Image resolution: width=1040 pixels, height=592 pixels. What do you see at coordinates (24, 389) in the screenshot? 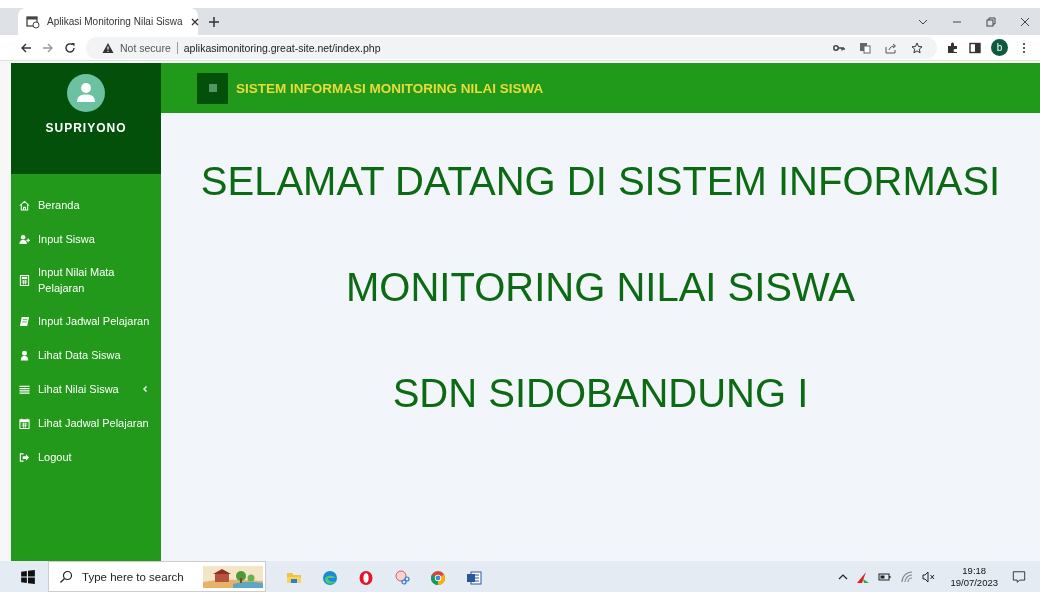
I see `list-icon` at bounding box center [24, 389].